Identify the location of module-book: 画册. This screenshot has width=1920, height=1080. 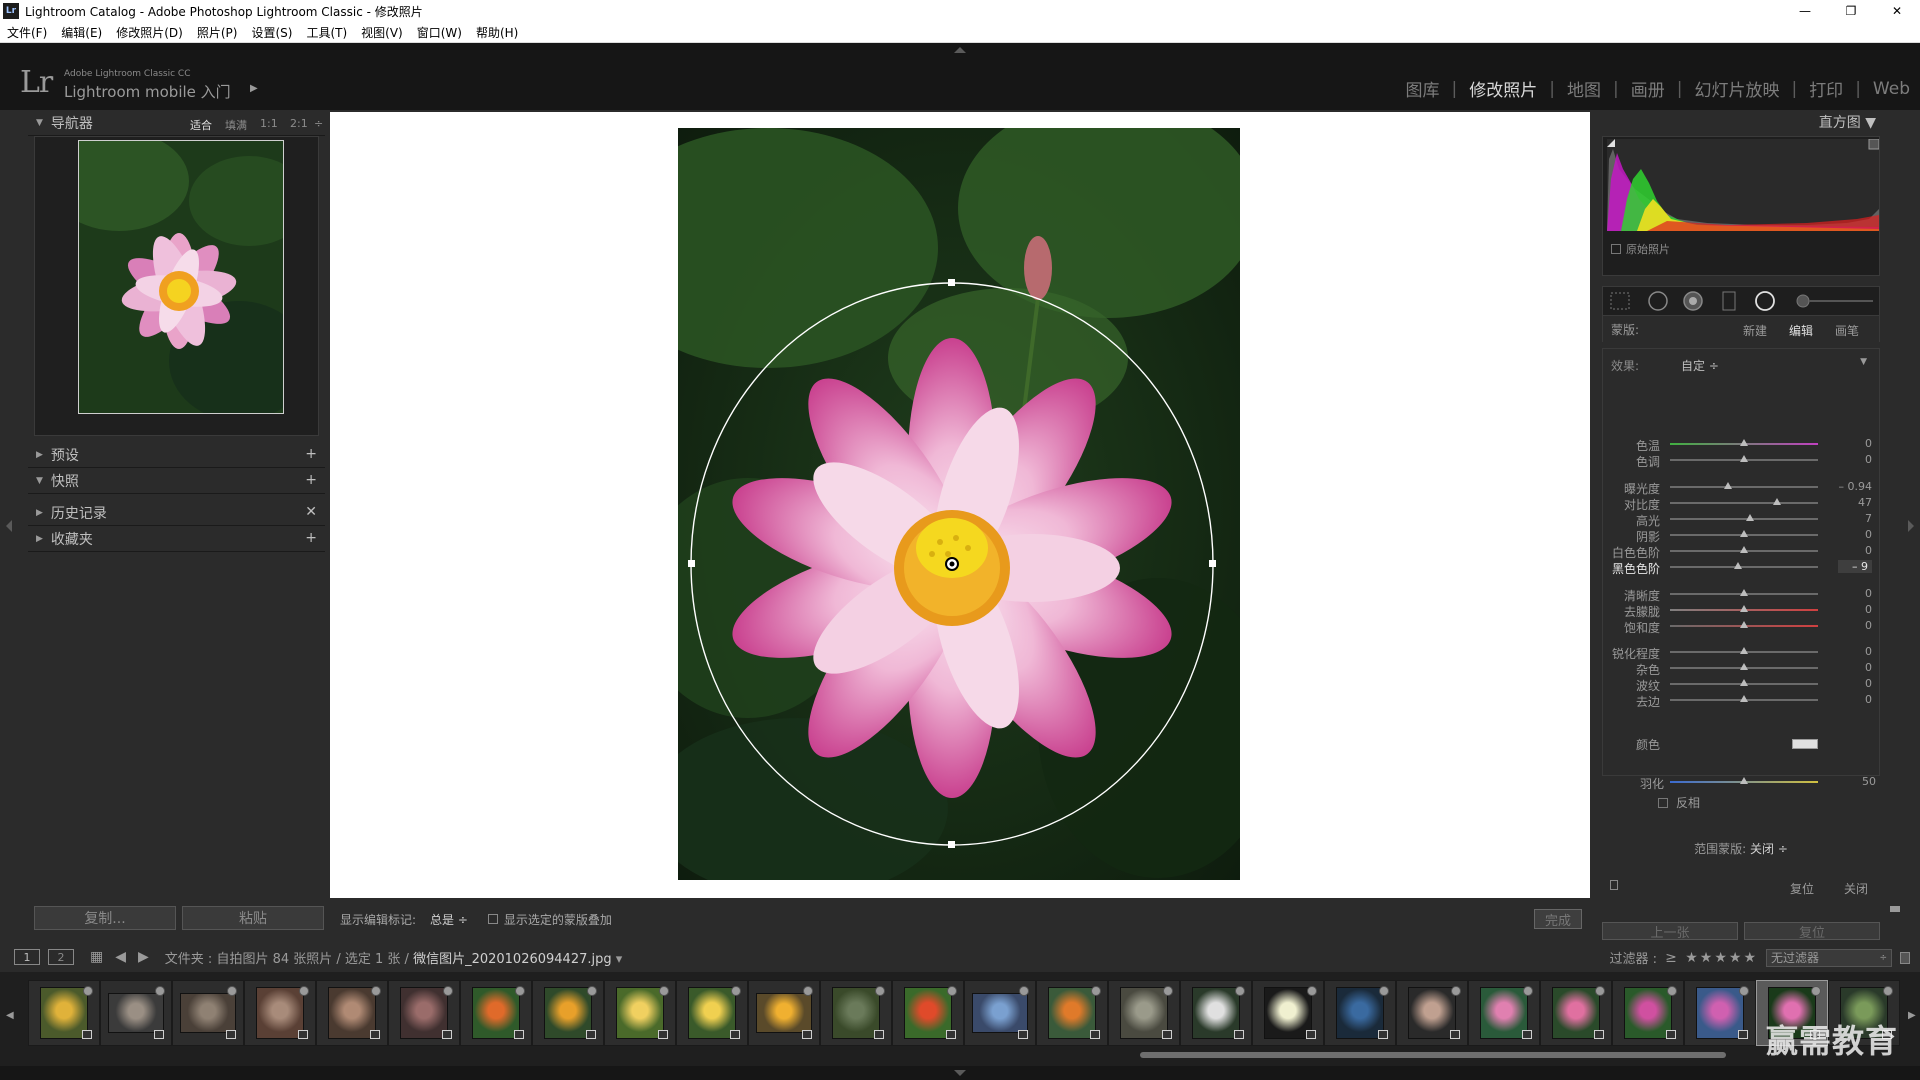
(1648, 88).